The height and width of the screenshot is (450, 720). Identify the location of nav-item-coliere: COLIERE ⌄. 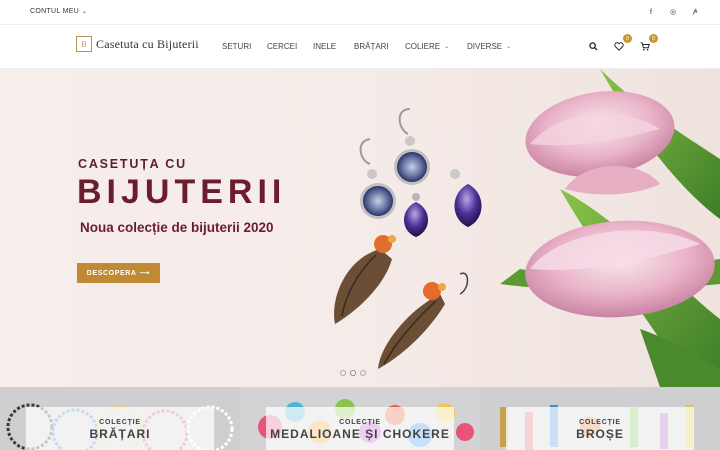
(436, 46).